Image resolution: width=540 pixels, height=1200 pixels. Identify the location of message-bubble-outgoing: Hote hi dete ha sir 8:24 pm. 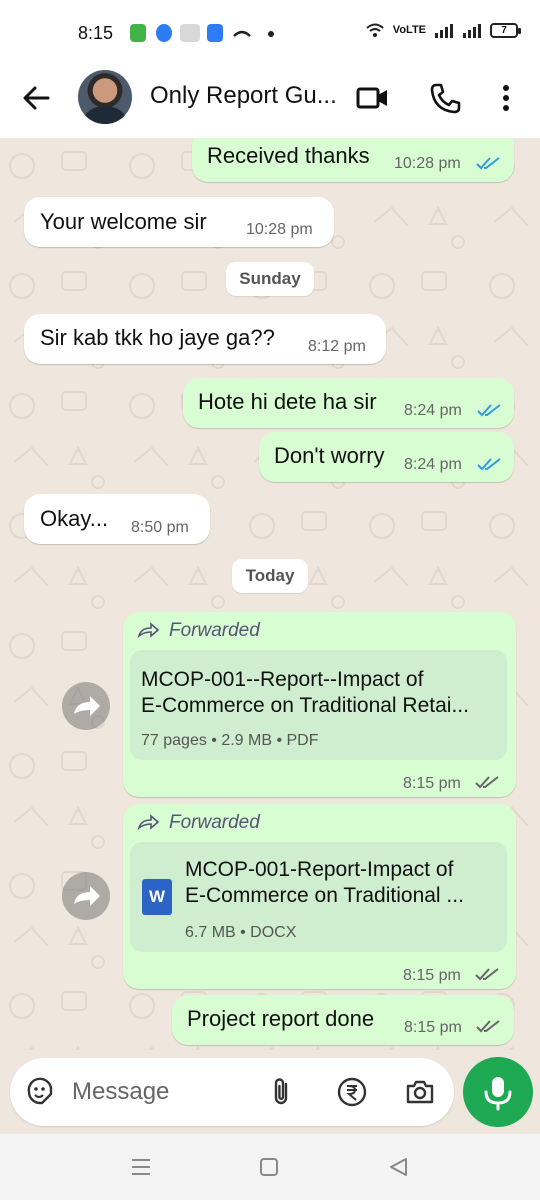
(348, 403).